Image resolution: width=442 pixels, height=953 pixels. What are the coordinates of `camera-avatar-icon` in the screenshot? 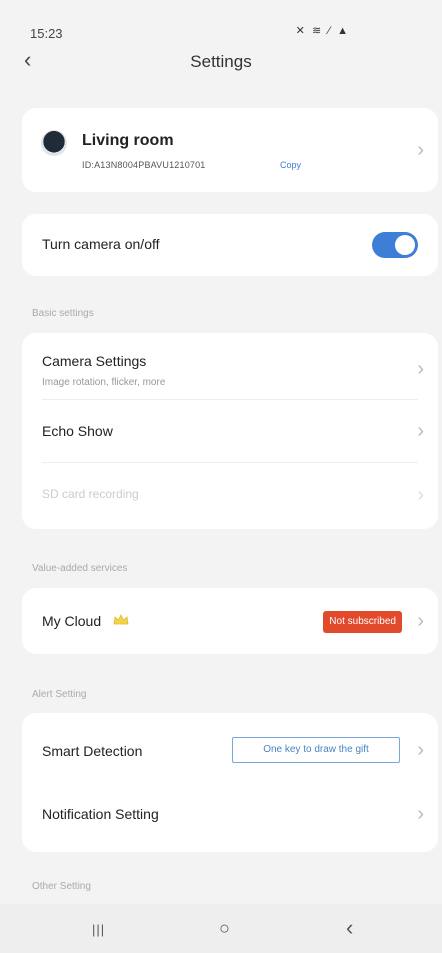 It's located at (54, 143).